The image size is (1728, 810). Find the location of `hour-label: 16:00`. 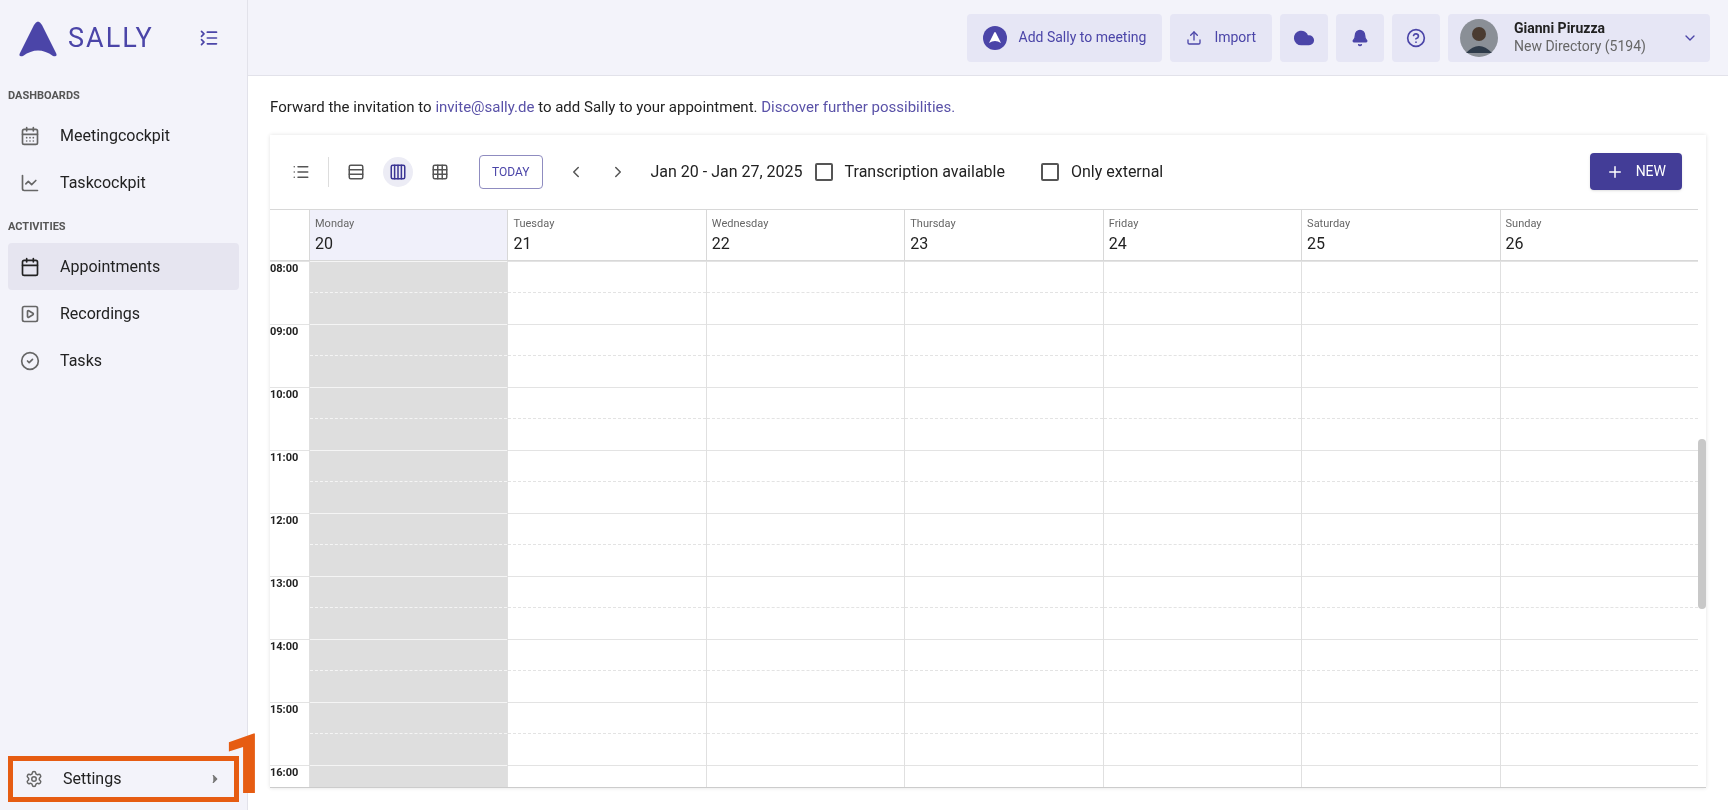

hour-label: 16:00 is located at coordinates (285, 772).